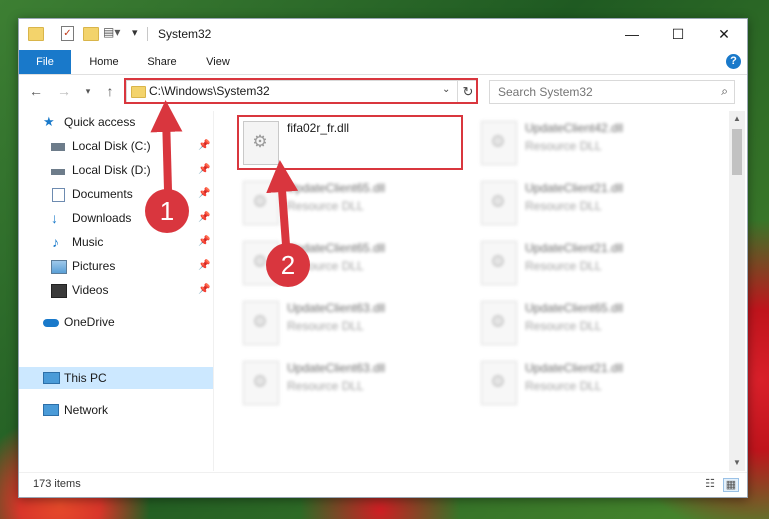 This screenshot has width=769, height=519. What do you see at coordinates (36, 34) in the screenshot?
I see `folder-icon` at bounding box center [36, 34].